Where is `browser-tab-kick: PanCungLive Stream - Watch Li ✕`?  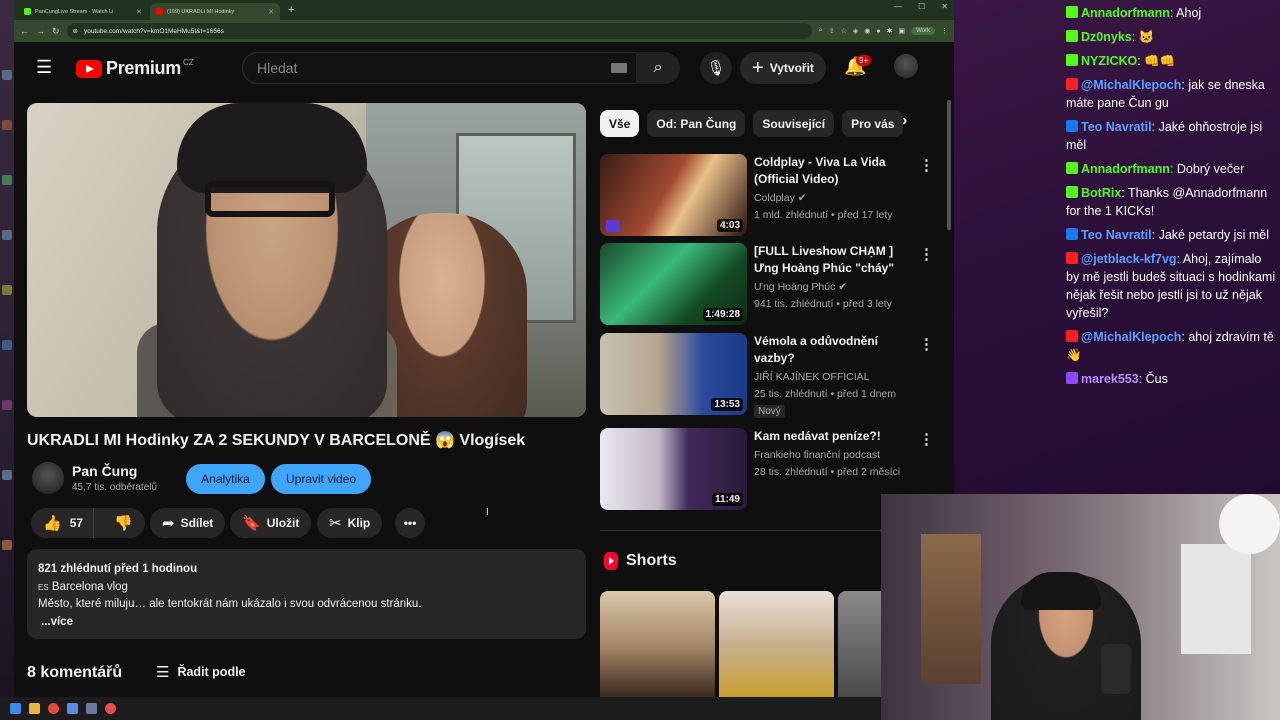
browser-tab-kick: PanCungLive Stream - Watch Li ✕ is located at coordinates (83, 11).